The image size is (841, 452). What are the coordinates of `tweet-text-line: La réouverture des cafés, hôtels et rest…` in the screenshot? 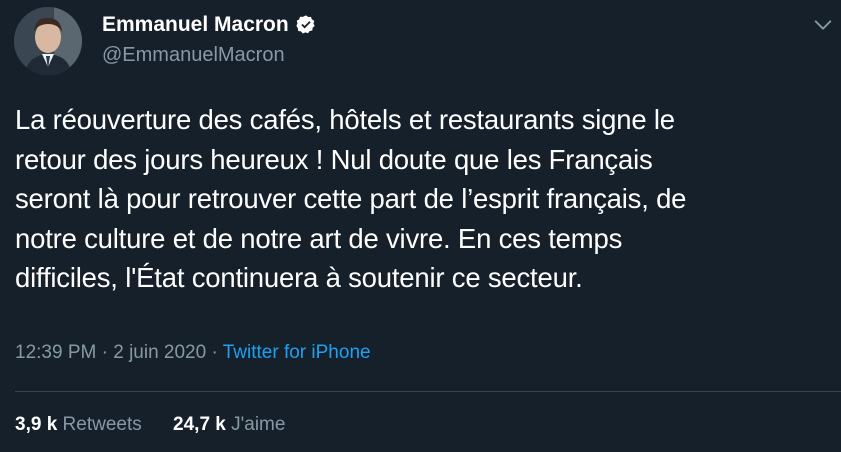 It's located at (345, 119).